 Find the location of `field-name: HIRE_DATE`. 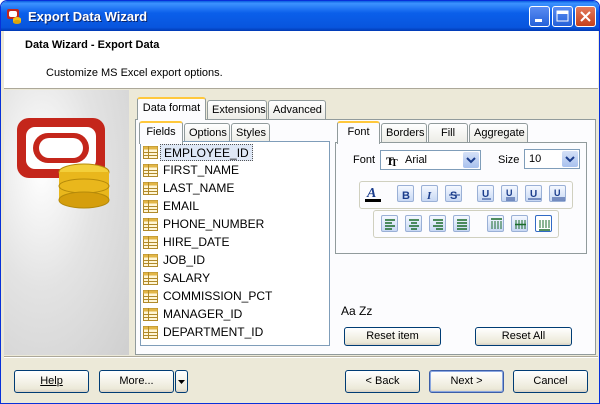

field-name: HIRE_DATE is located at coordinates (196, 242).